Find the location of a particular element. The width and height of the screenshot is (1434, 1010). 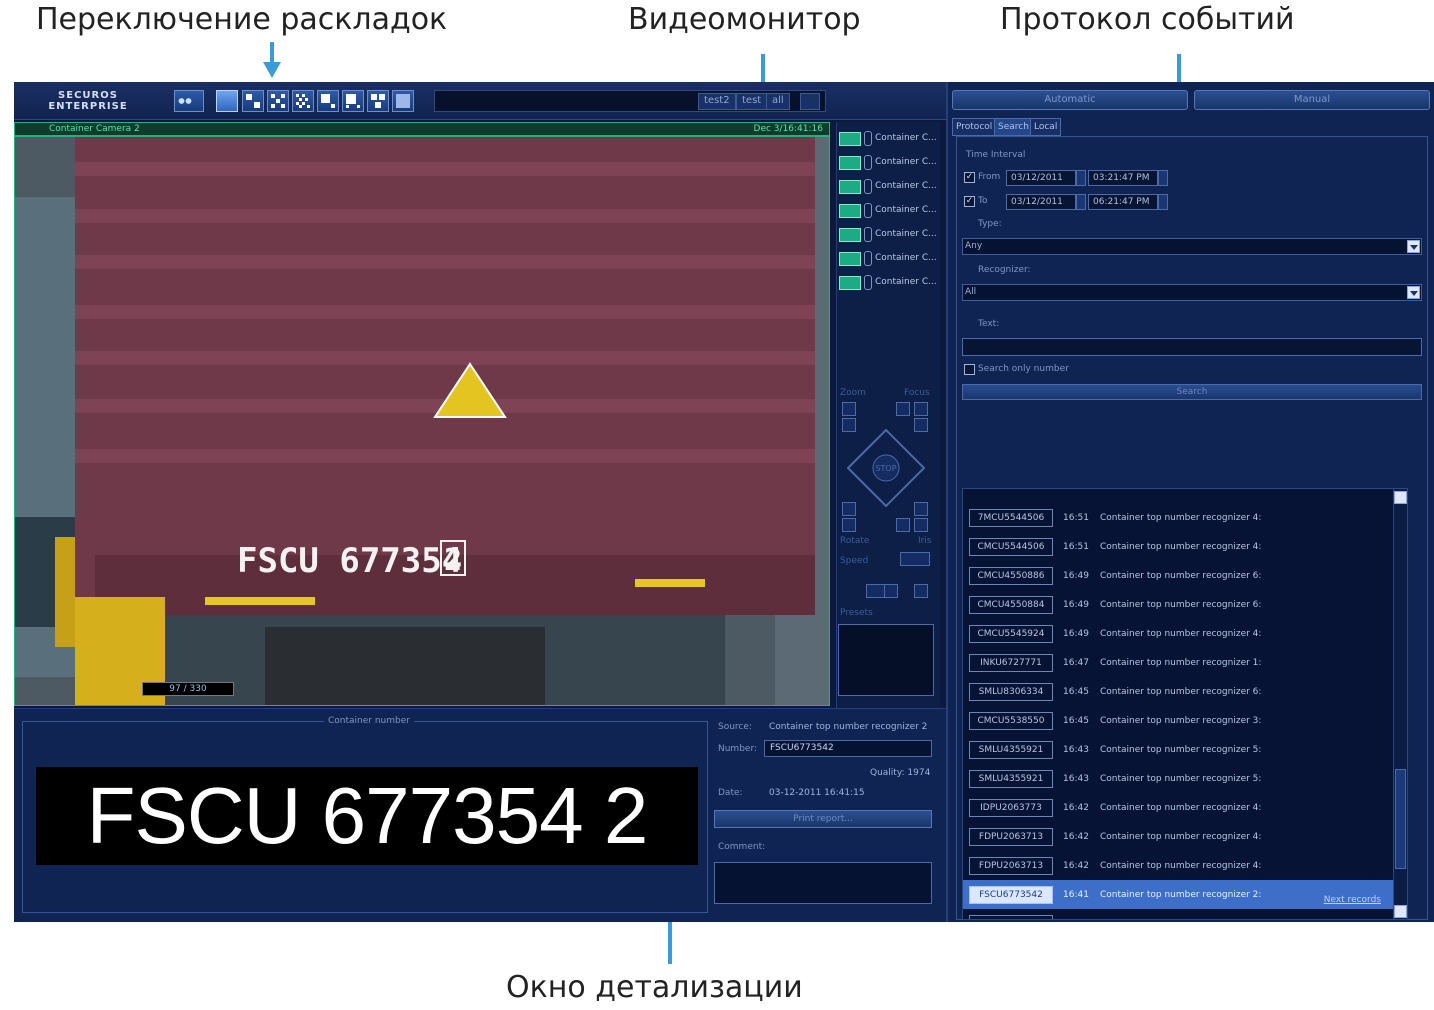

layout-tab-all: all is located at coordinates (778, 101).